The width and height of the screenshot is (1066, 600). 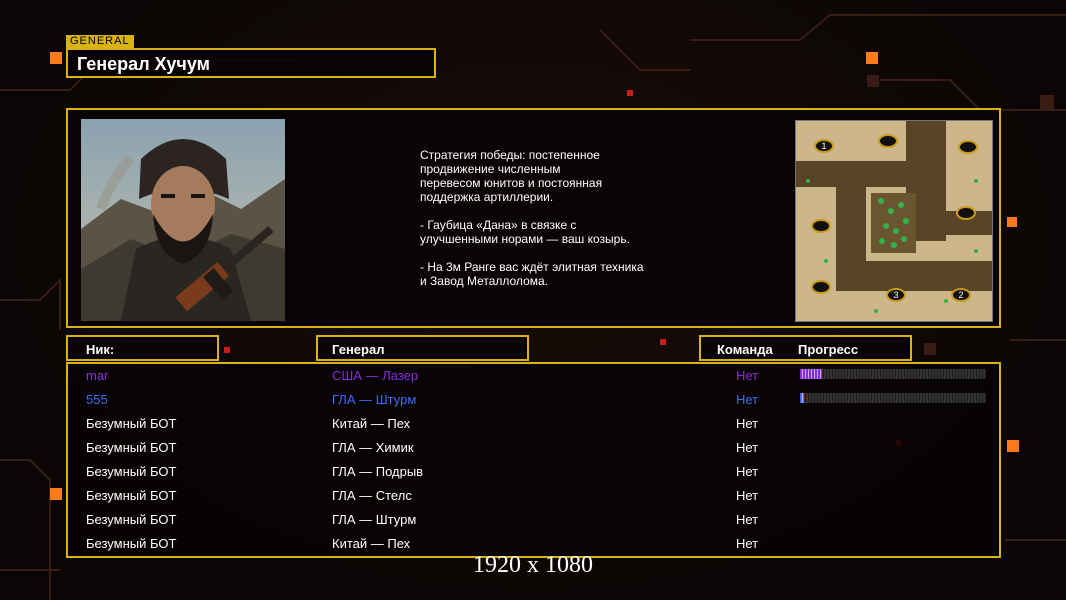 What do you see at coordinates (823, 146) in the screenshot?
I see `minimap-start-1: 1` at bounding box center [823, 146].